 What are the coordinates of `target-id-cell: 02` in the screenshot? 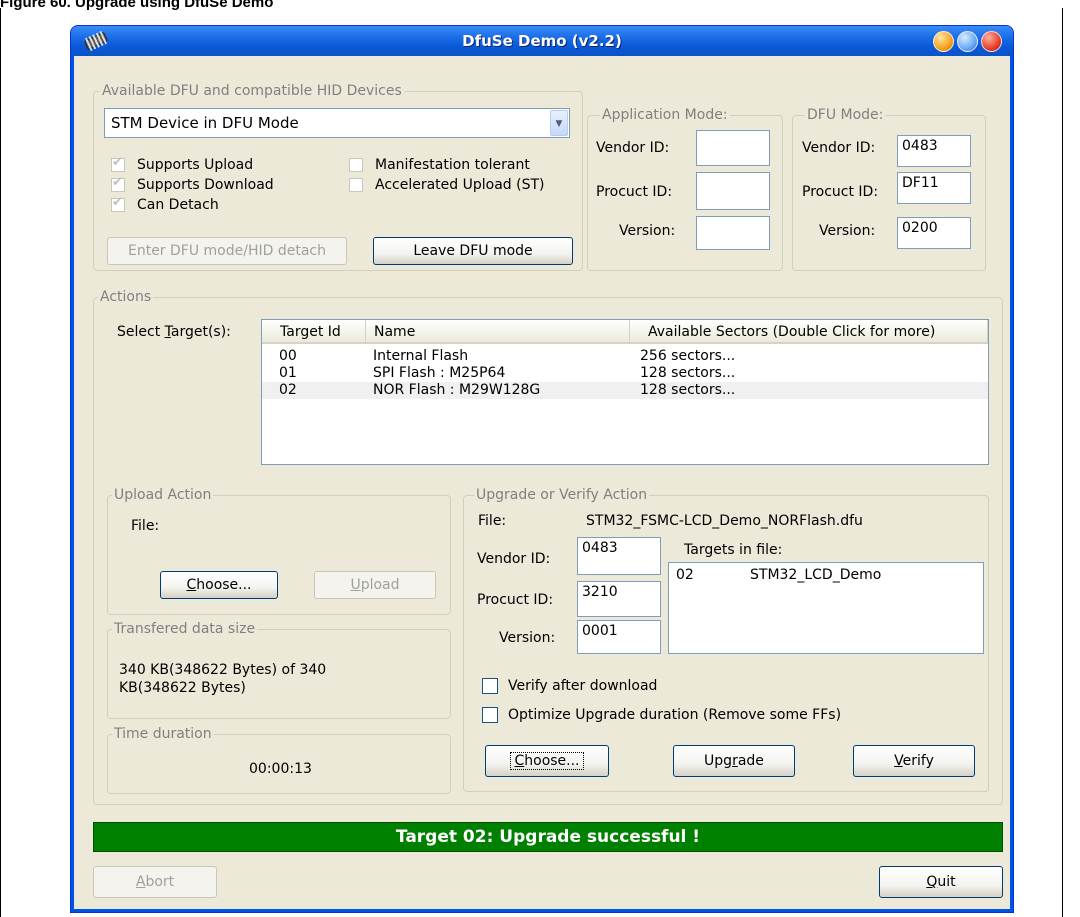 It's located at (288, 390).